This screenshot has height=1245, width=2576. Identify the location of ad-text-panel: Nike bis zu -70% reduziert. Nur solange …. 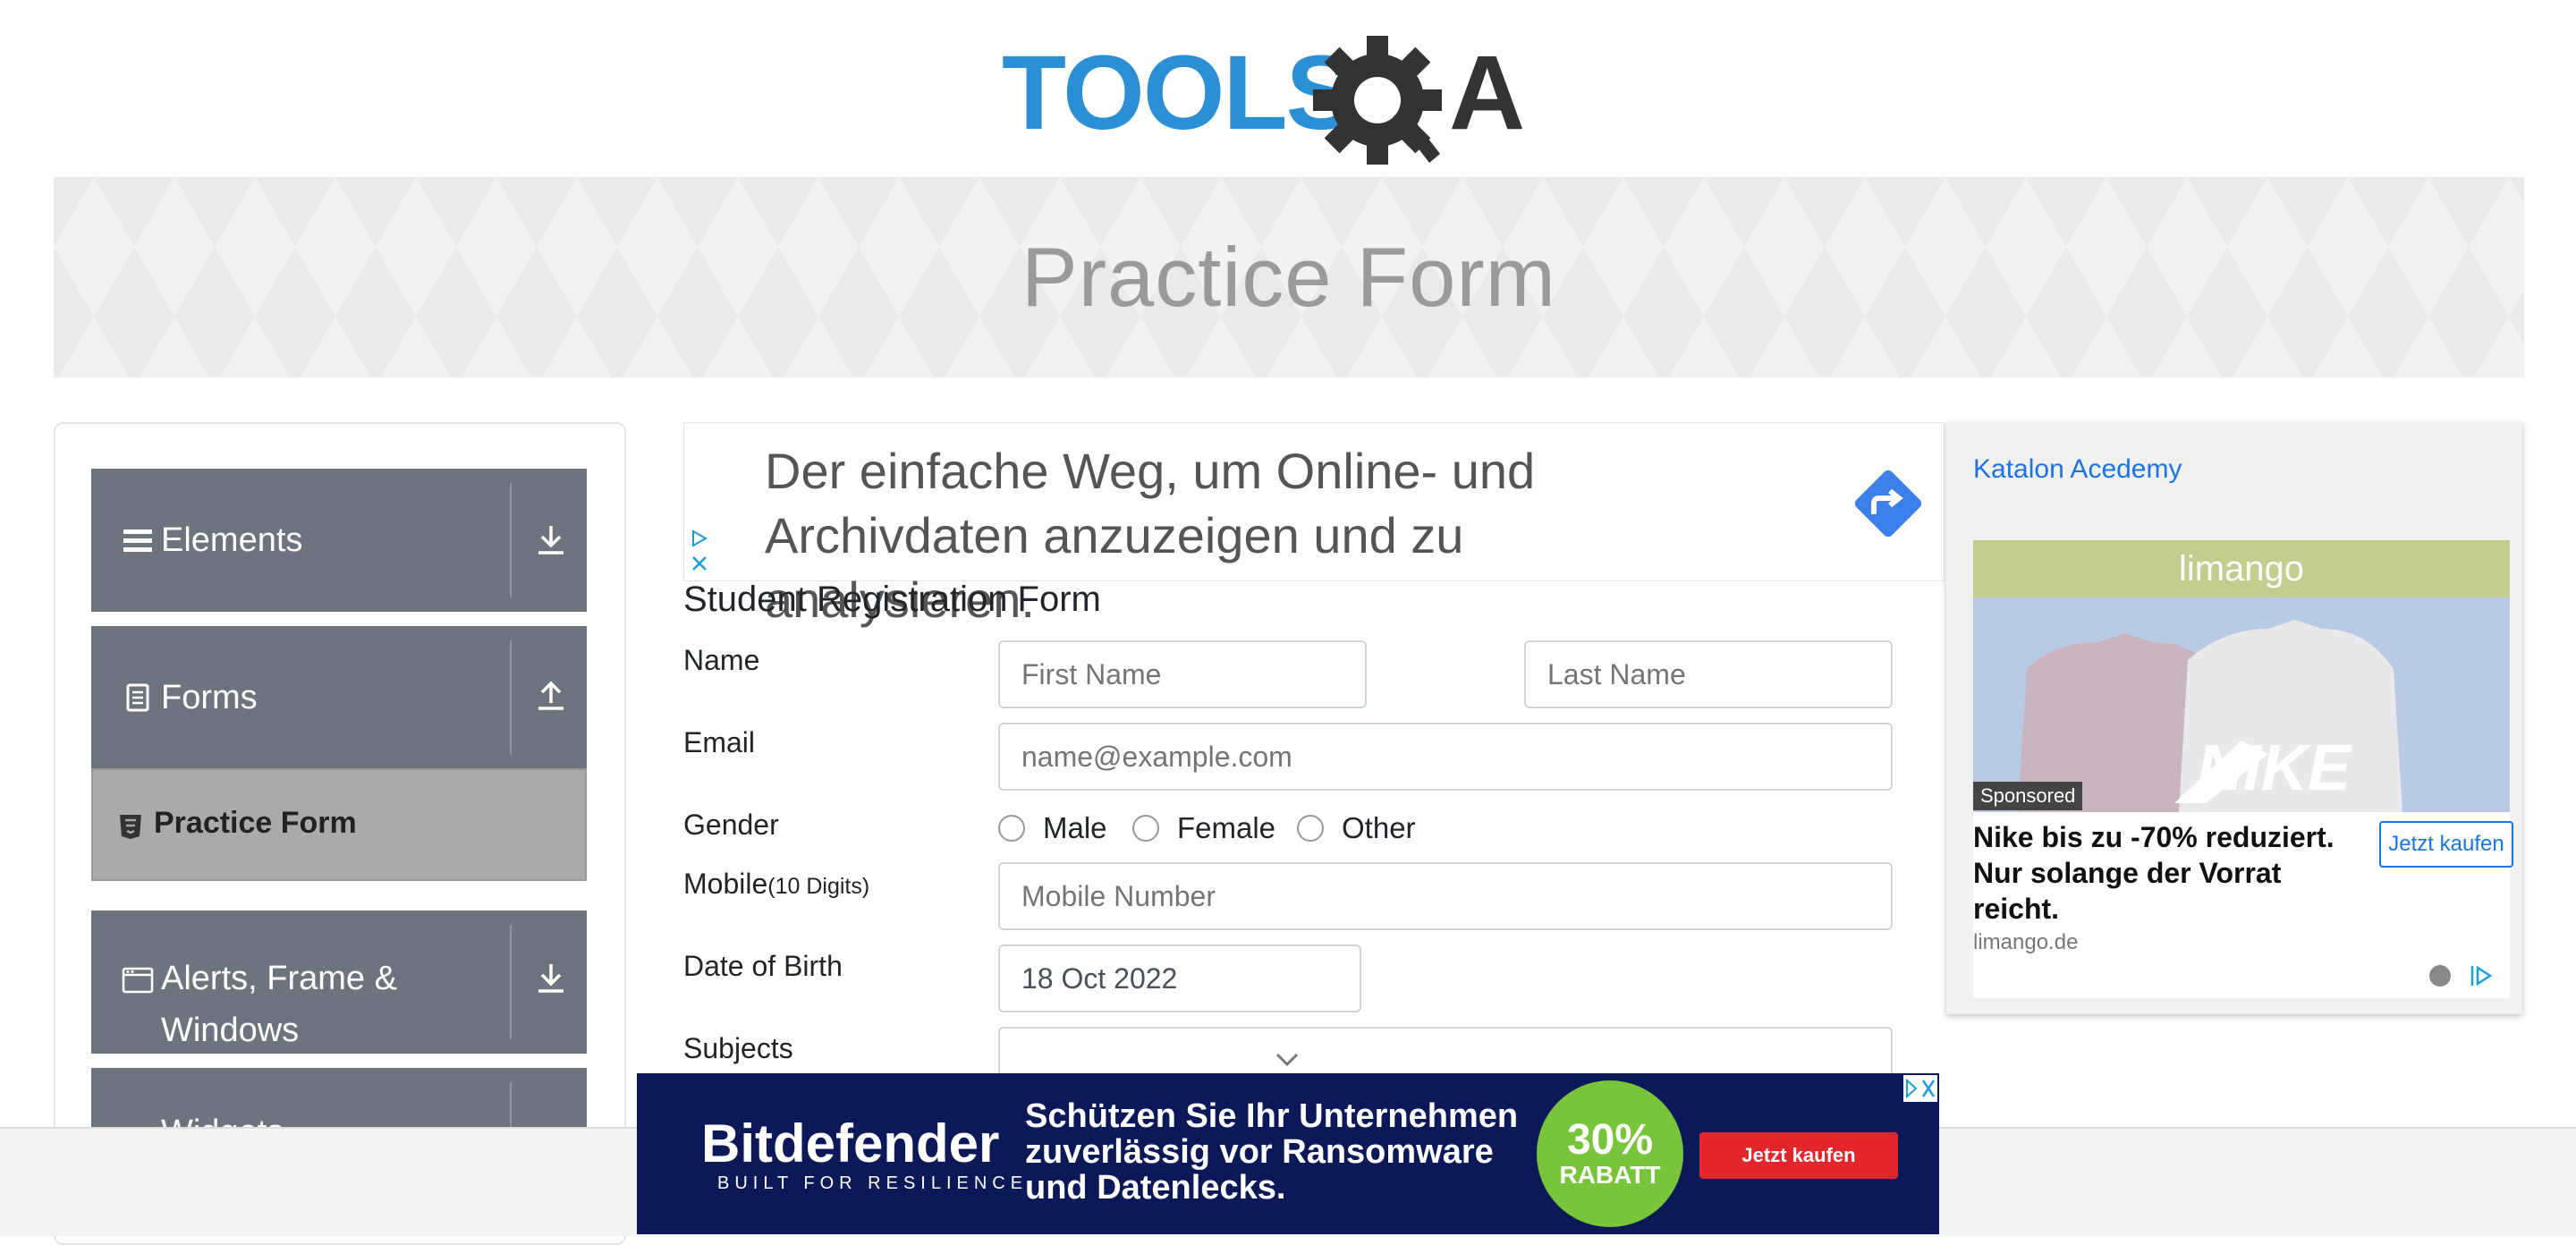
(2243, 905).